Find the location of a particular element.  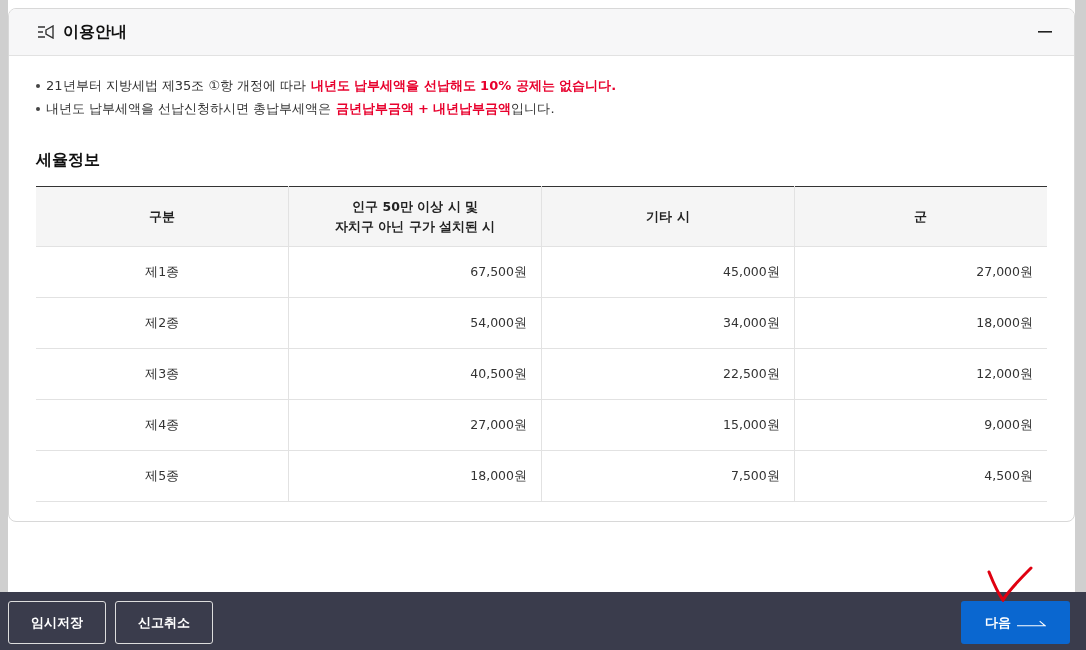

table-cell: 제5종 is located at coordinates (162, 476).